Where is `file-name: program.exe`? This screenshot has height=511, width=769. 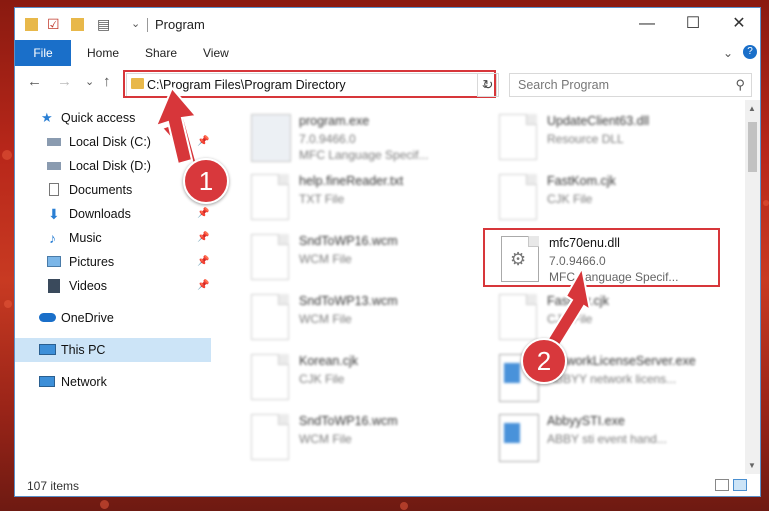
file-name: program.exe is located at coordinates (334, 121).